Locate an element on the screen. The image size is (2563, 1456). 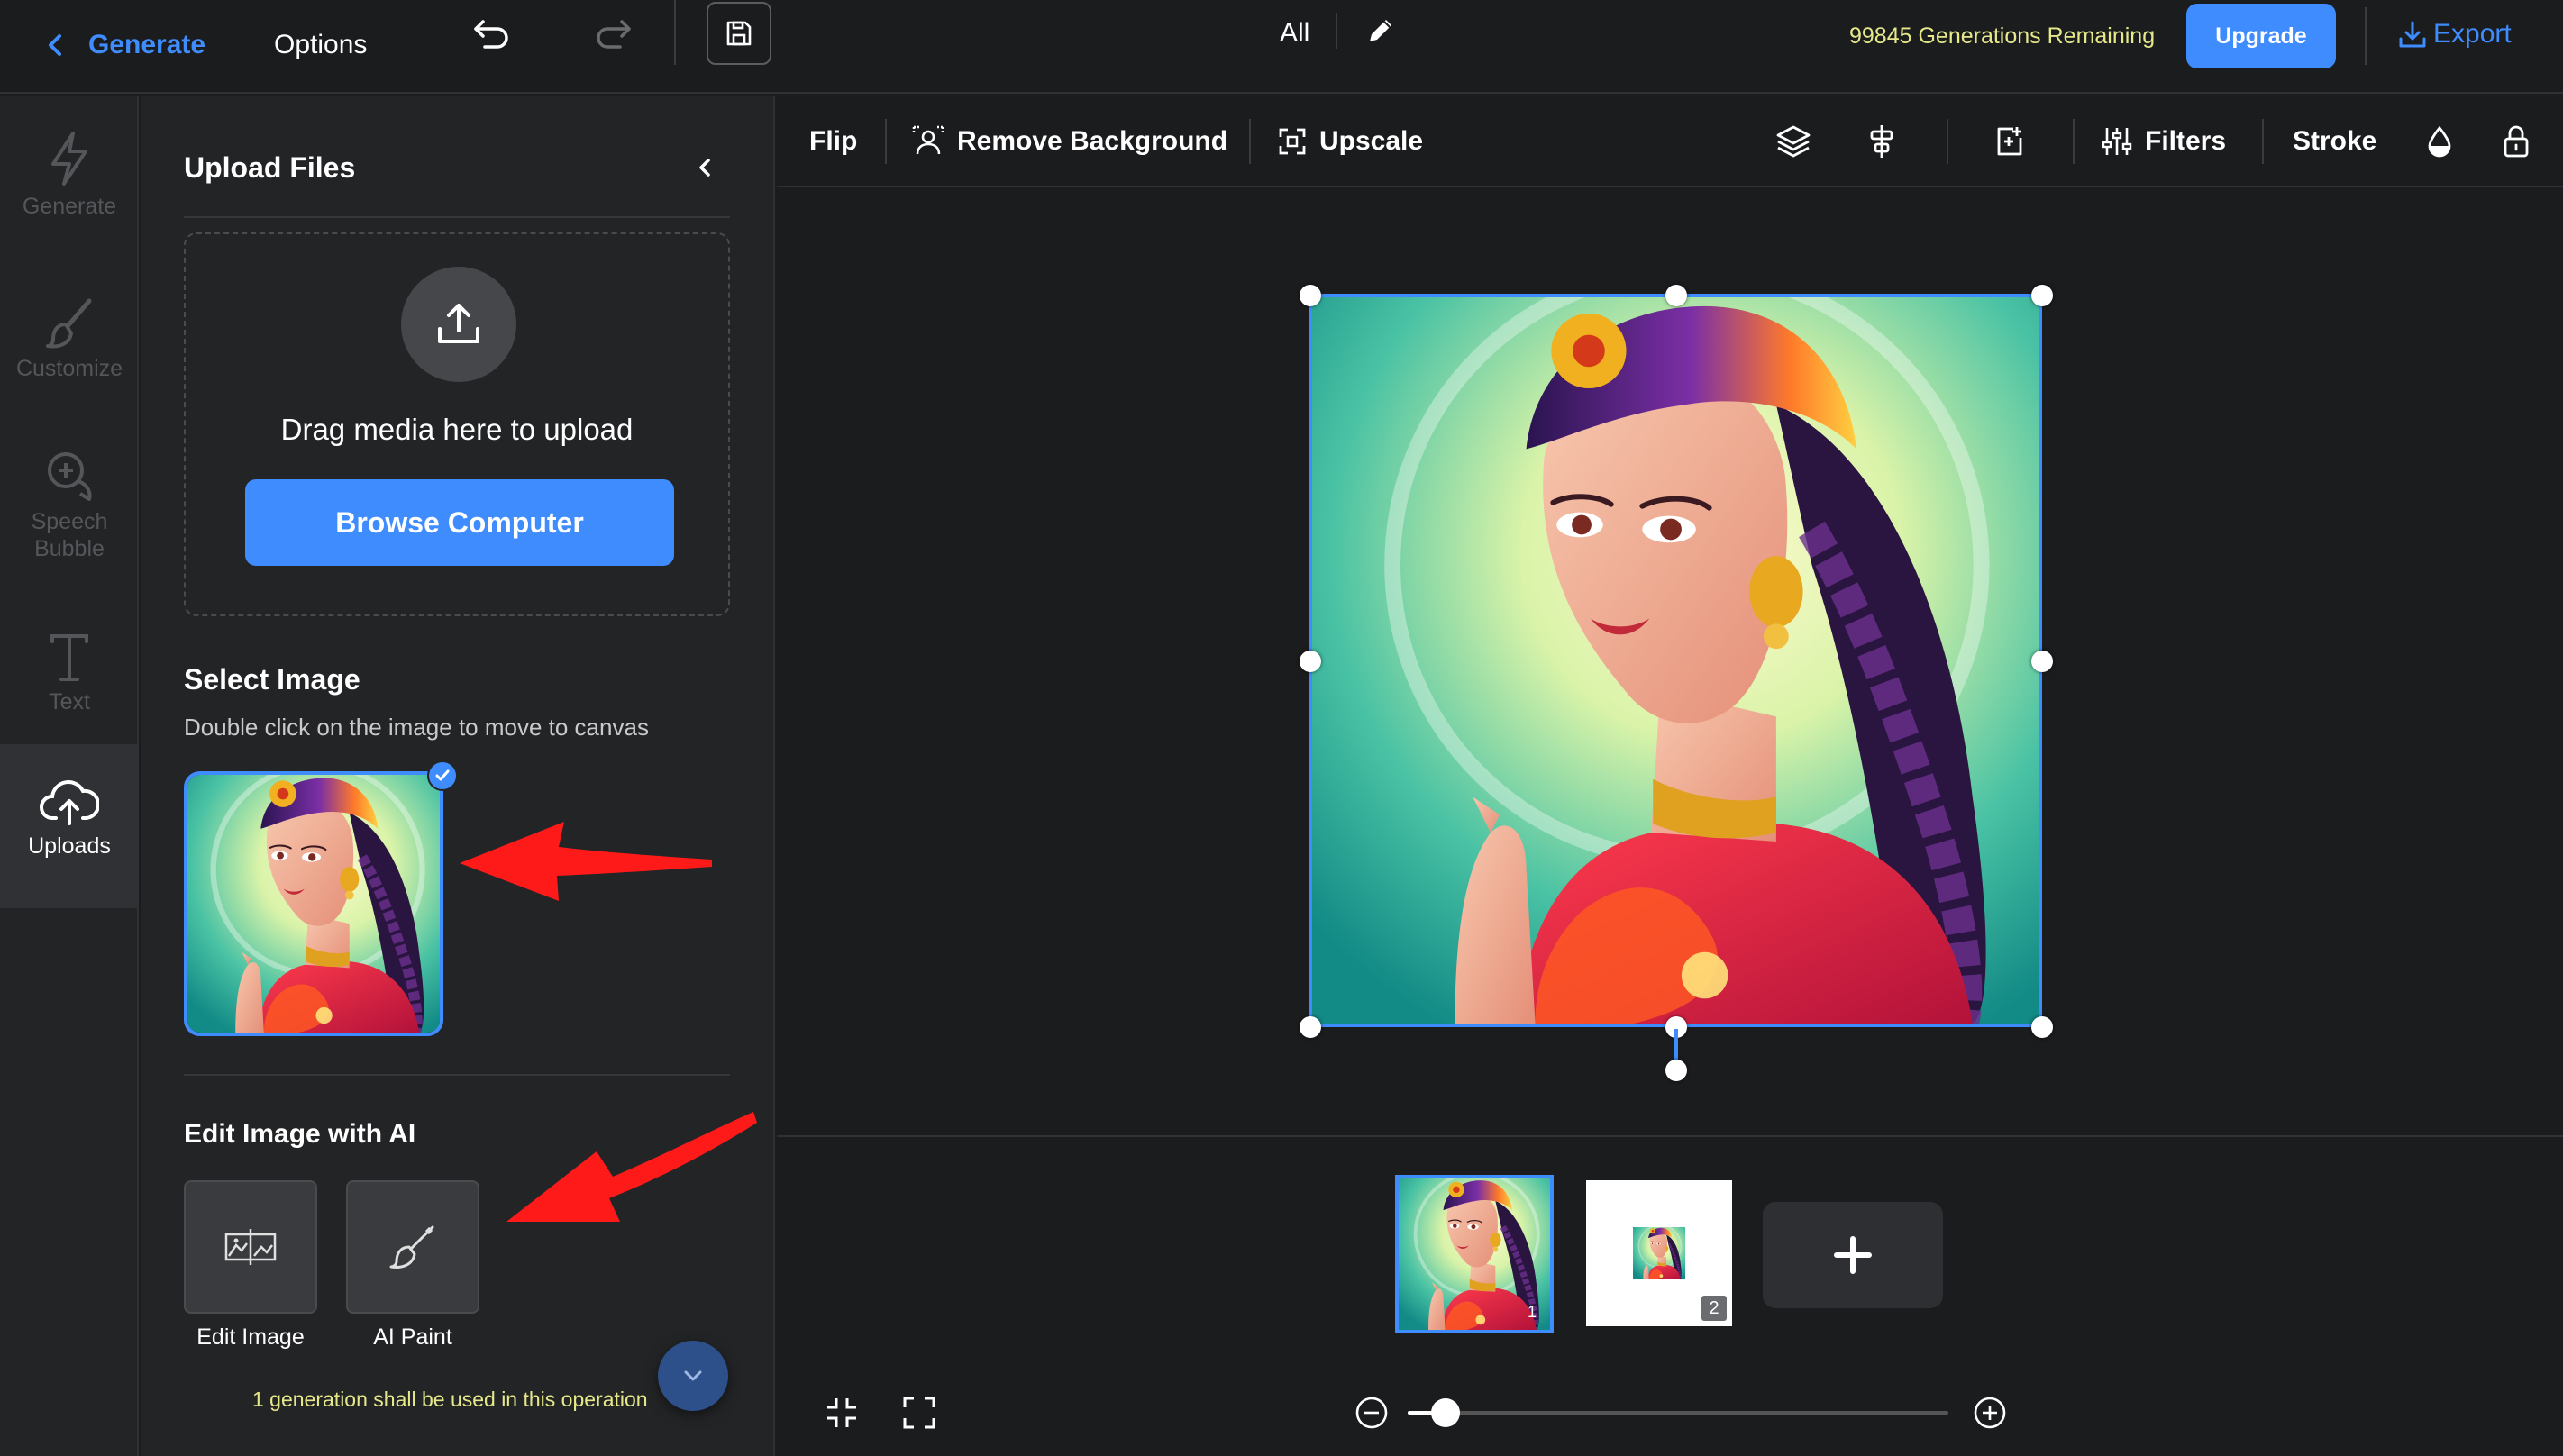
zoom-out-icon is located at coordinates (1371, 1413).